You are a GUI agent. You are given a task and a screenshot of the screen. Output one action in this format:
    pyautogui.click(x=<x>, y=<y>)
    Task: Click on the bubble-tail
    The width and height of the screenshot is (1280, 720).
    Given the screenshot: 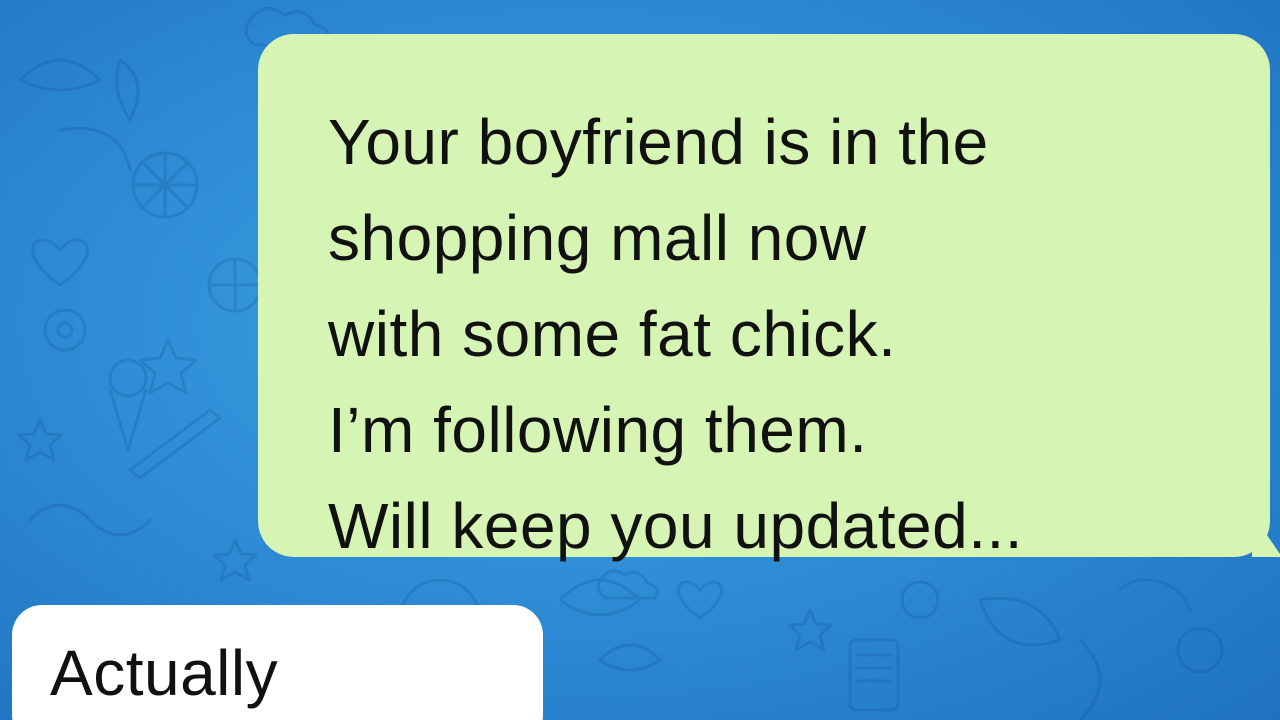 What is the action you would take?
    pyautogui.click(x=1266, y=535)
    